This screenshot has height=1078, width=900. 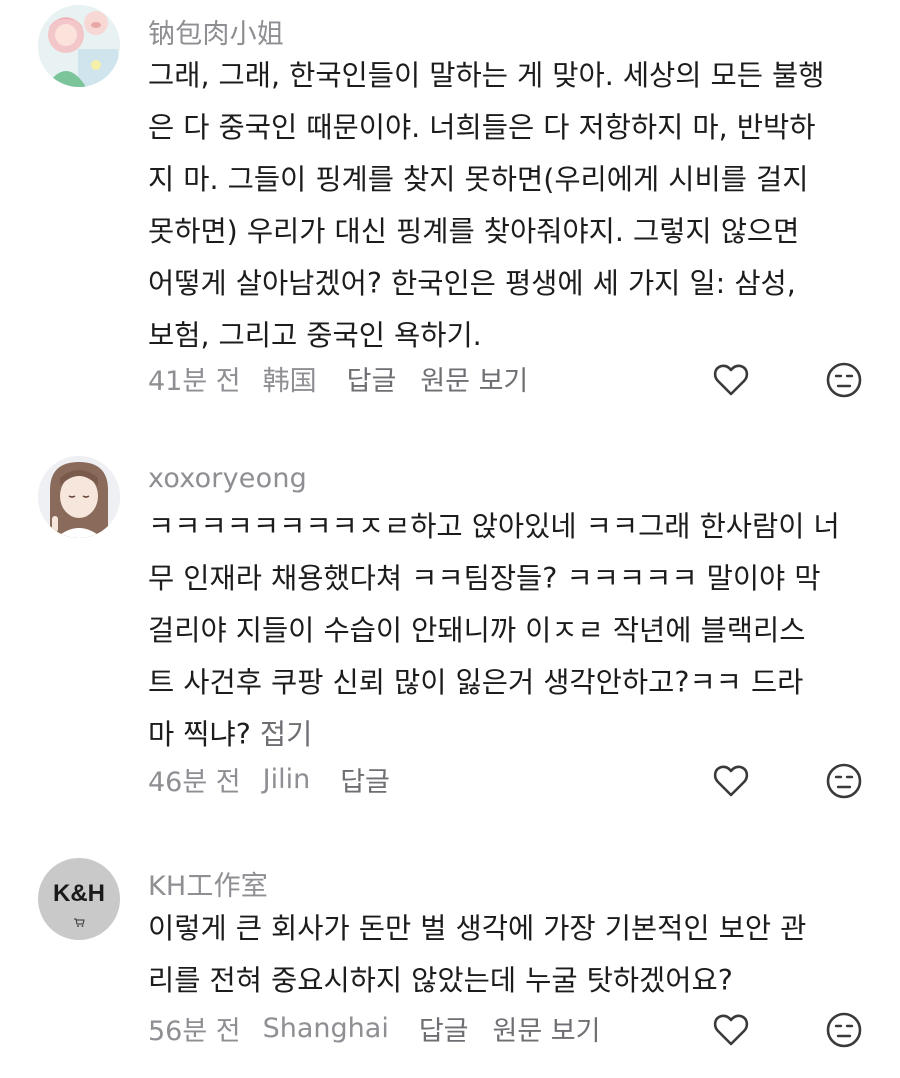 I want to click on comment-line: 못하면) 우리가 대신 핑계를 찾아줘야지. 그렇지 않으면, so click(x=474, y=231).